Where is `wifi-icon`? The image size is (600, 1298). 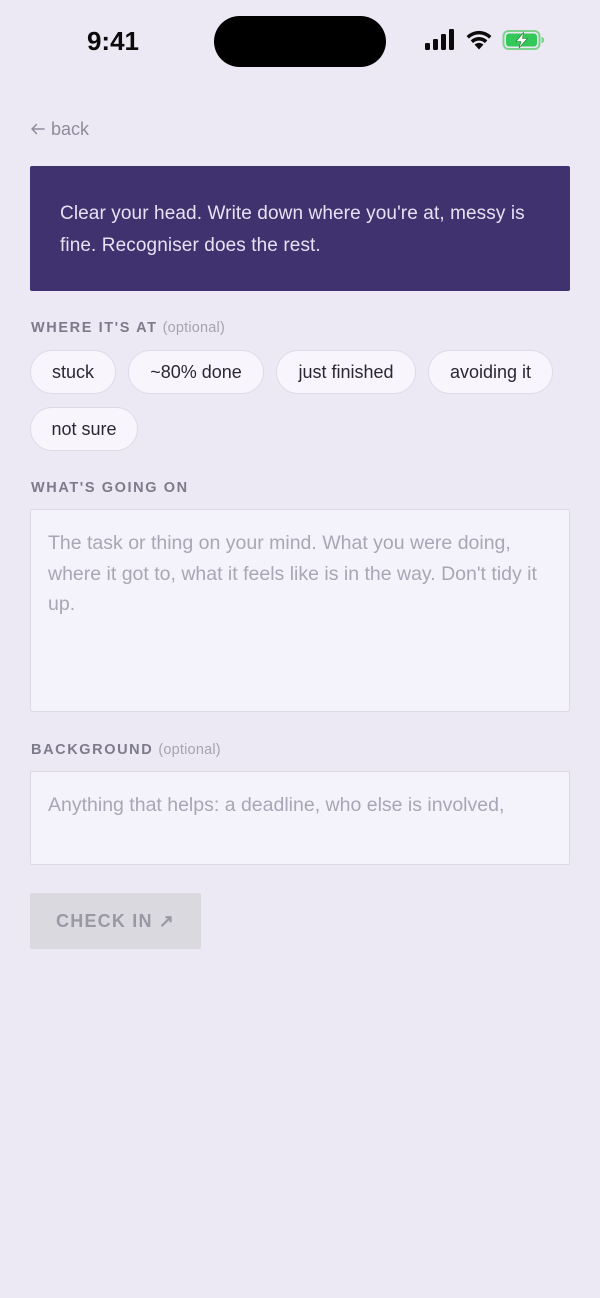 wifi-icon is located at coordinates (479, 40).